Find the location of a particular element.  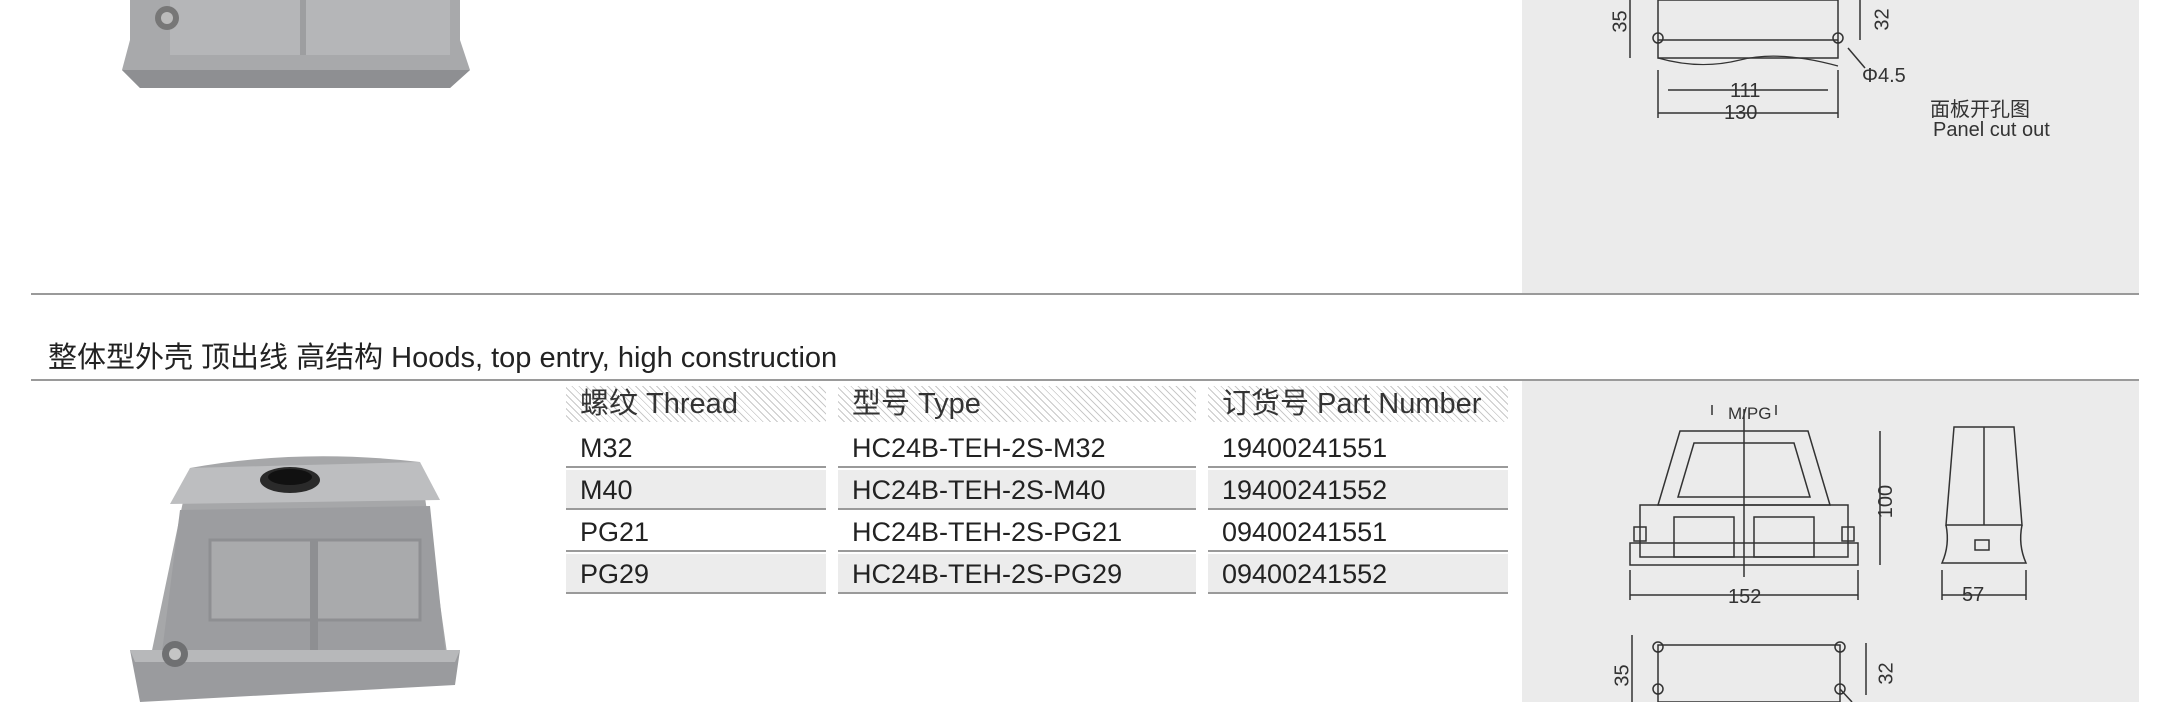

column-header-part-number: 订货号 Part Number is located at coordinates (1358, 404).